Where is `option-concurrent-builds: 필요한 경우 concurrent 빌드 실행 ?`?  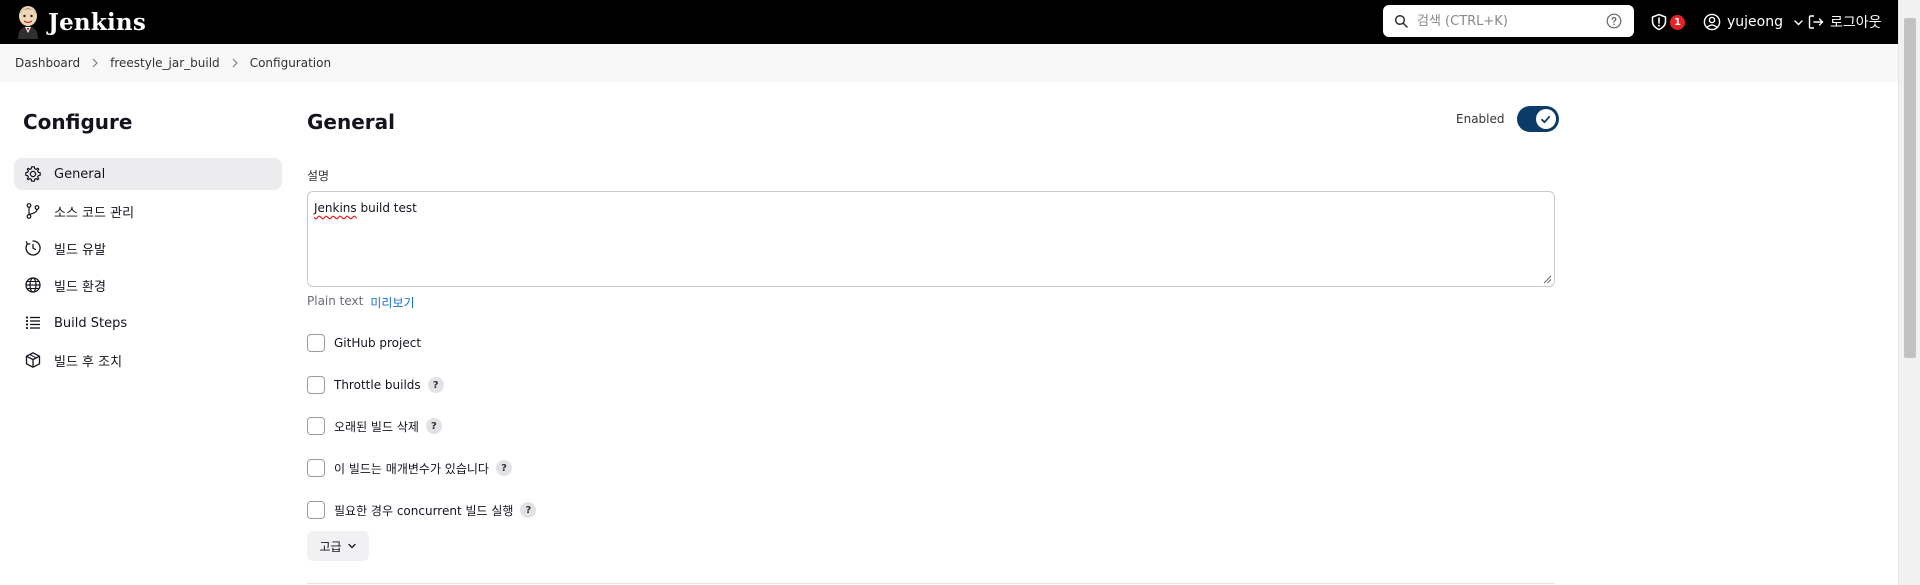
option-concurrent-builds: 필요한 경우 concurrent 빌드 실행 ? is located at coordinates (422, 510).